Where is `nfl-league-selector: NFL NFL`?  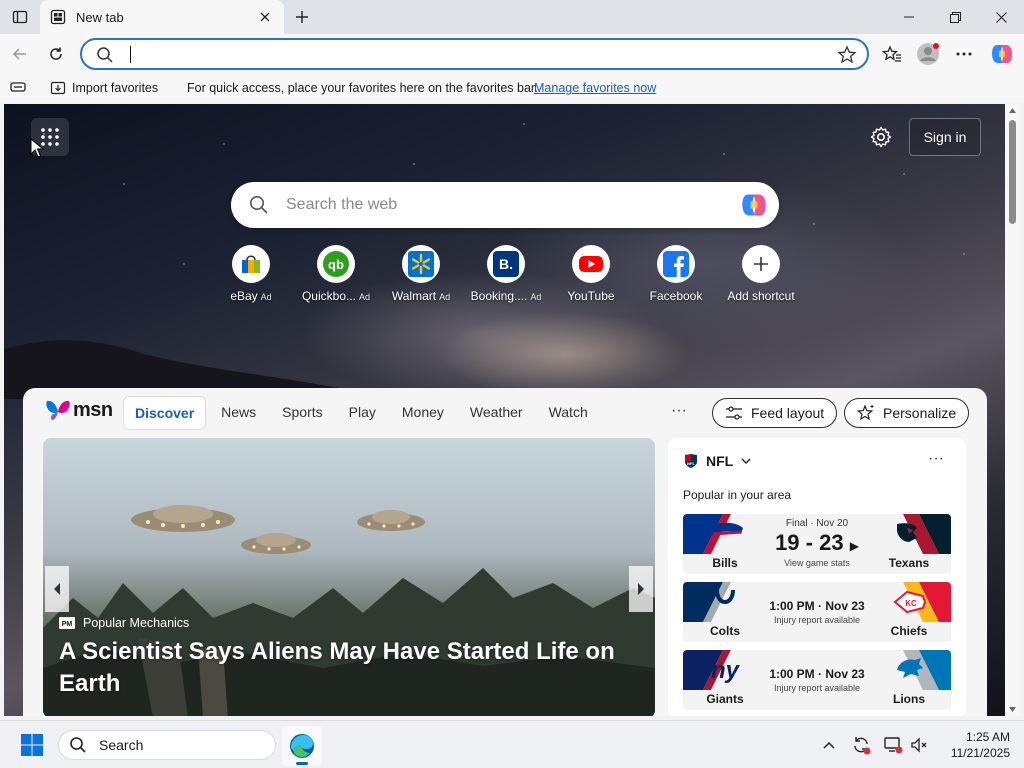
nfl-league-selector: NFL NFL is located at coordinates (717, 461).